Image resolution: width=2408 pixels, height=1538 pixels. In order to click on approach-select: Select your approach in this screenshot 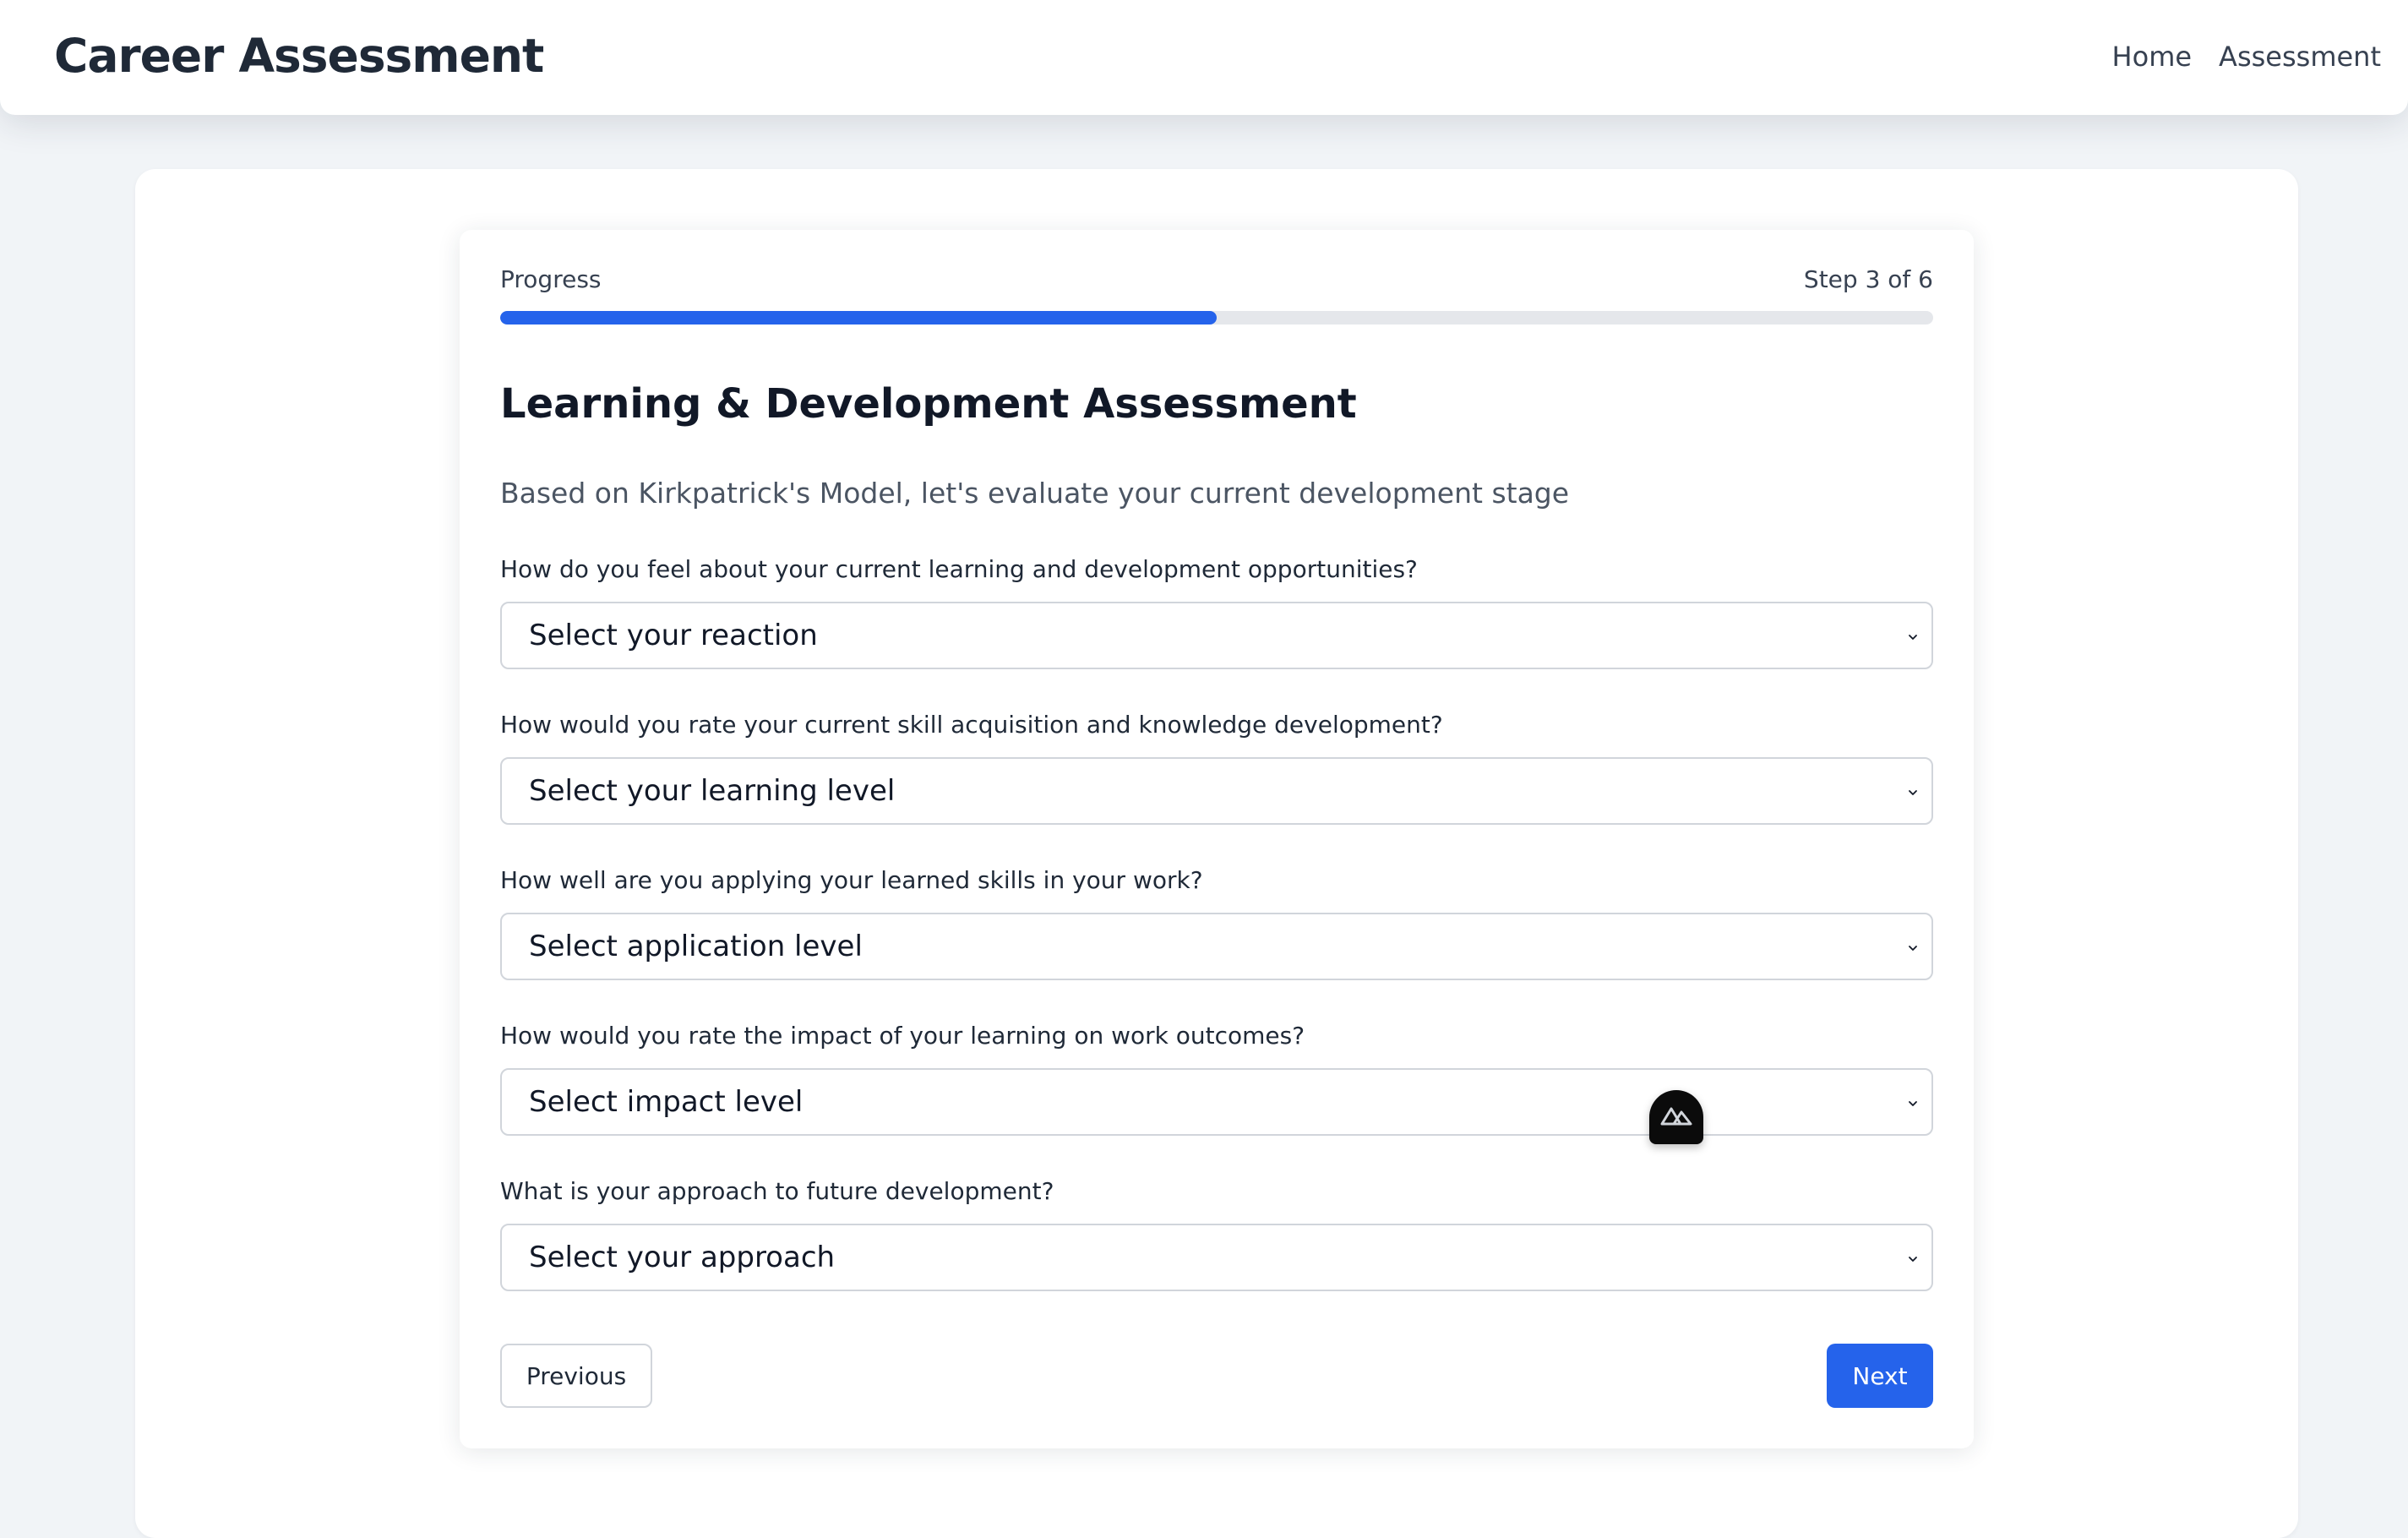, I will do `click(1216, 1258)`.